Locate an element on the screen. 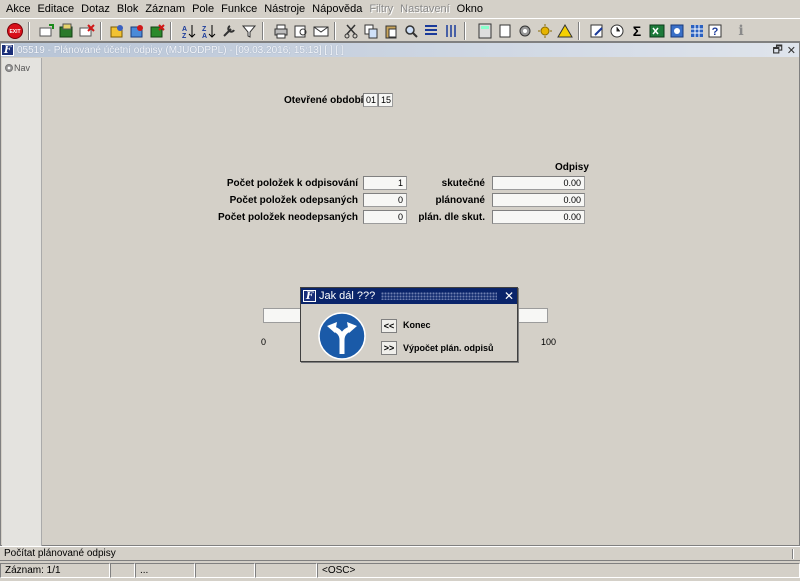 Image resolution: width=800 pixels, height=581 pixels. svg-text: A is located at coordinates (184, 29).